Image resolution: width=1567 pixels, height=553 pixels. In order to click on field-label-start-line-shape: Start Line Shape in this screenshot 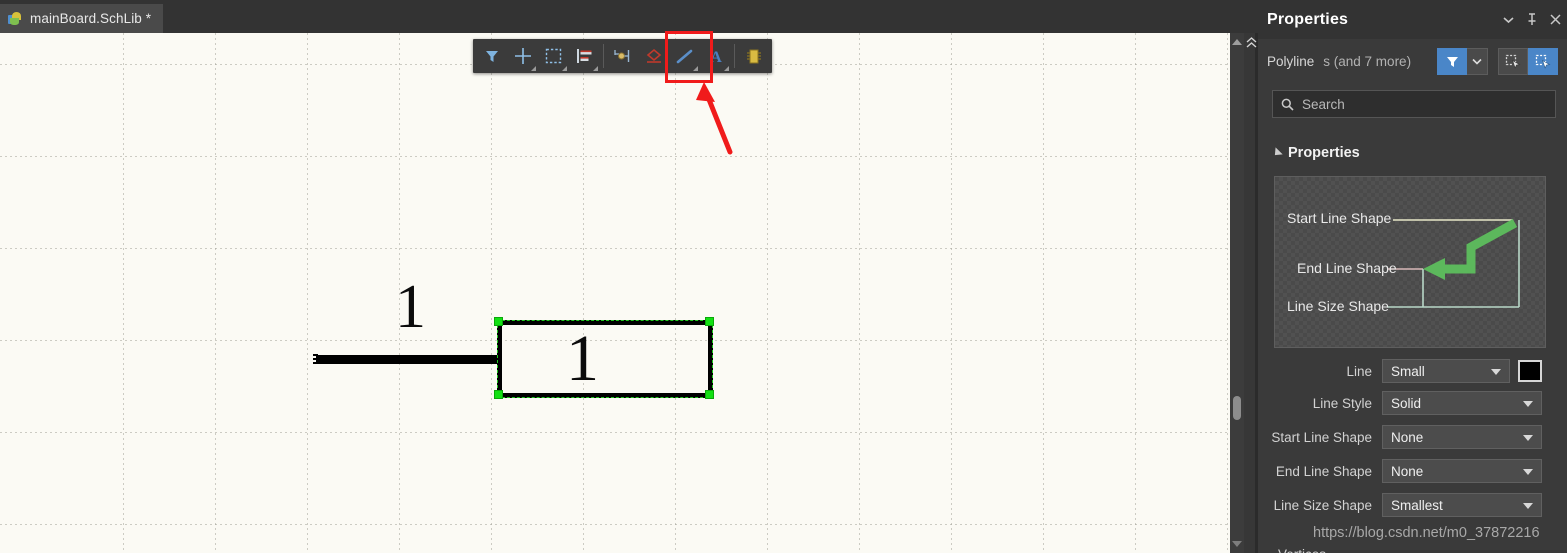, I will do `click(1321, 437)`.